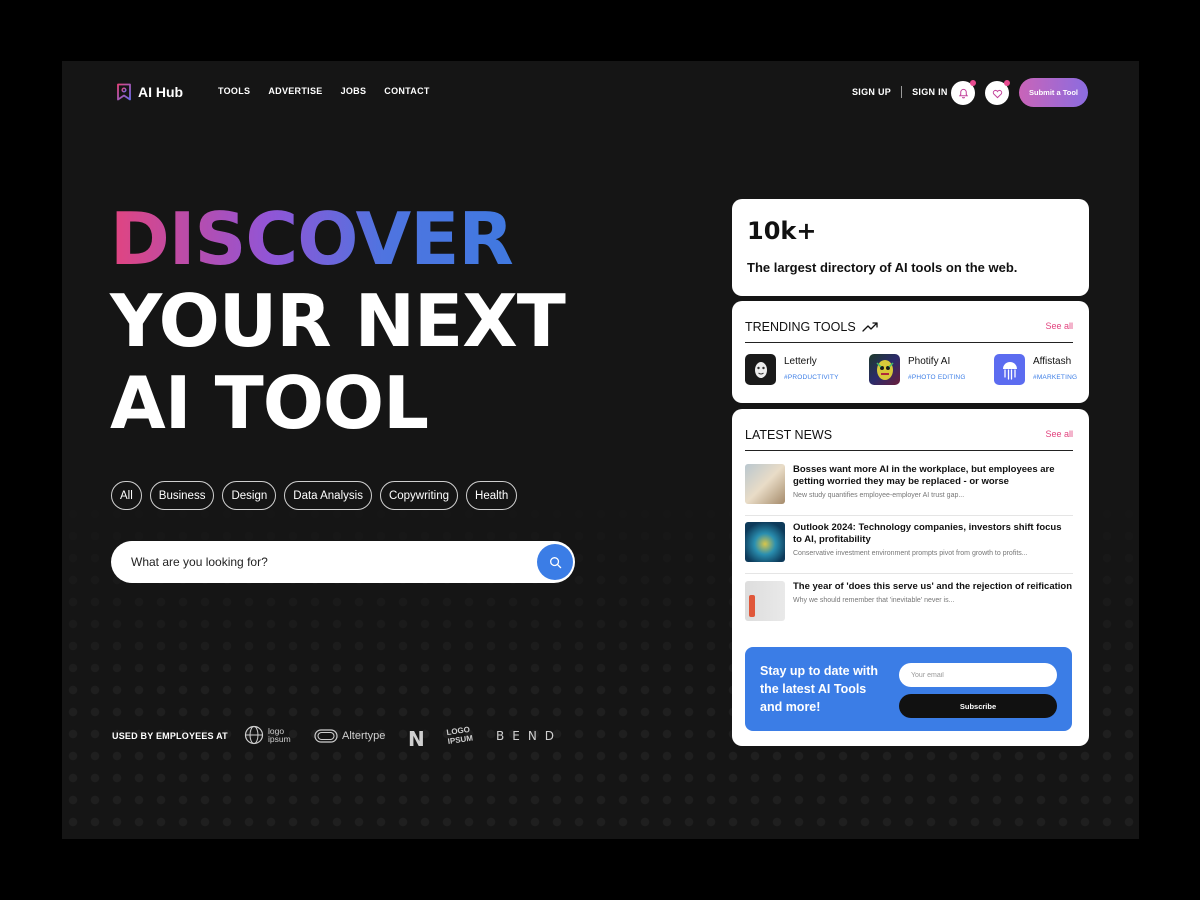  I want to click on globe-logo-icon, so click(254, 735).